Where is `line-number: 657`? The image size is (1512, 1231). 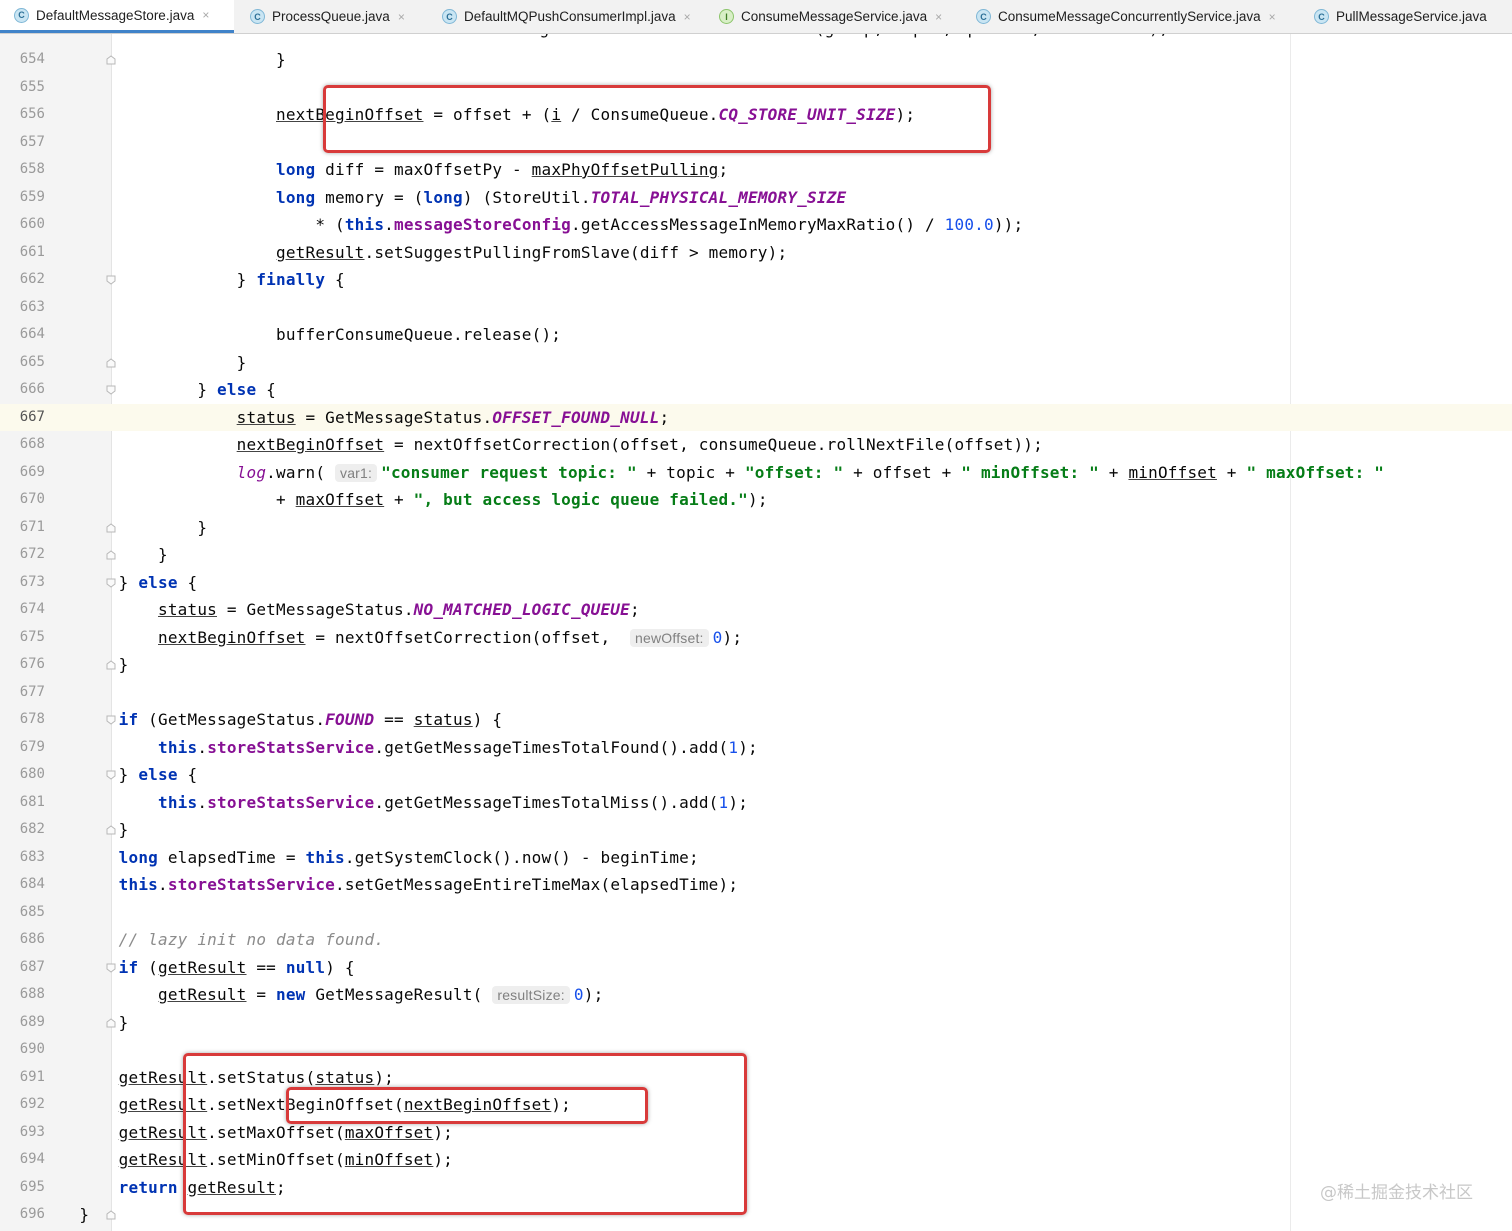 line-number: 657 is located at coordinates (22, 143).